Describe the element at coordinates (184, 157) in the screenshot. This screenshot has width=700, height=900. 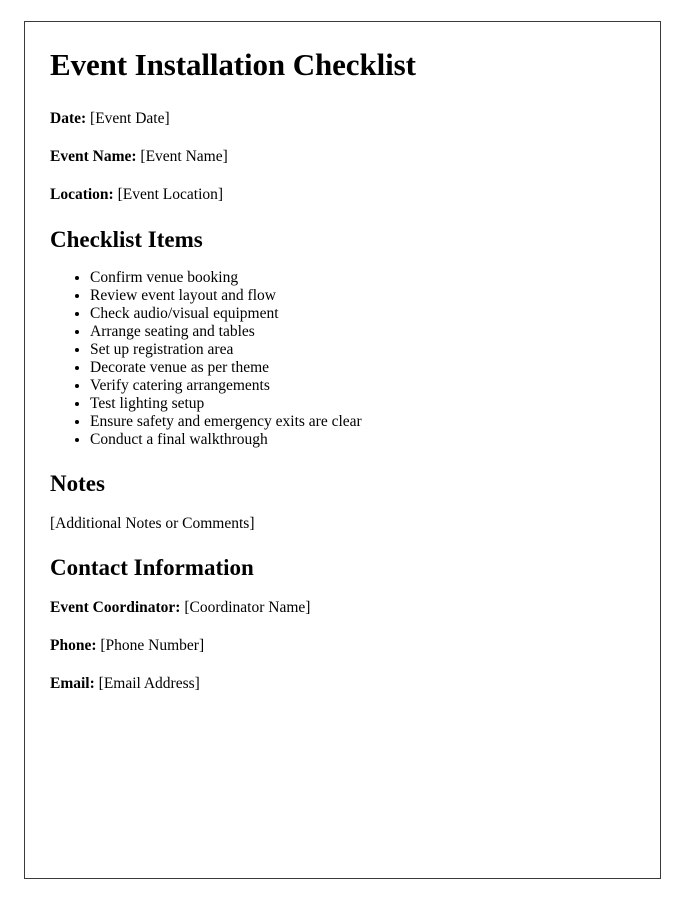
I see `meta-value-event-name: [Event Name]` at that location.